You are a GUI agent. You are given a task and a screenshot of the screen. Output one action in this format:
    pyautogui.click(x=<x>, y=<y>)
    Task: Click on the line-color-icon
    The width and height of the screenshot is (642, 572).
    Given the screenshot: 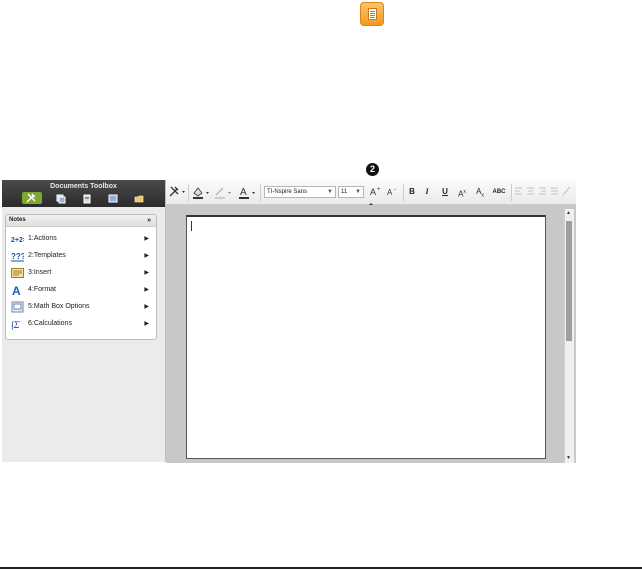 What is the action you would take?
    pyautogui.click(x=223, y=193)
    